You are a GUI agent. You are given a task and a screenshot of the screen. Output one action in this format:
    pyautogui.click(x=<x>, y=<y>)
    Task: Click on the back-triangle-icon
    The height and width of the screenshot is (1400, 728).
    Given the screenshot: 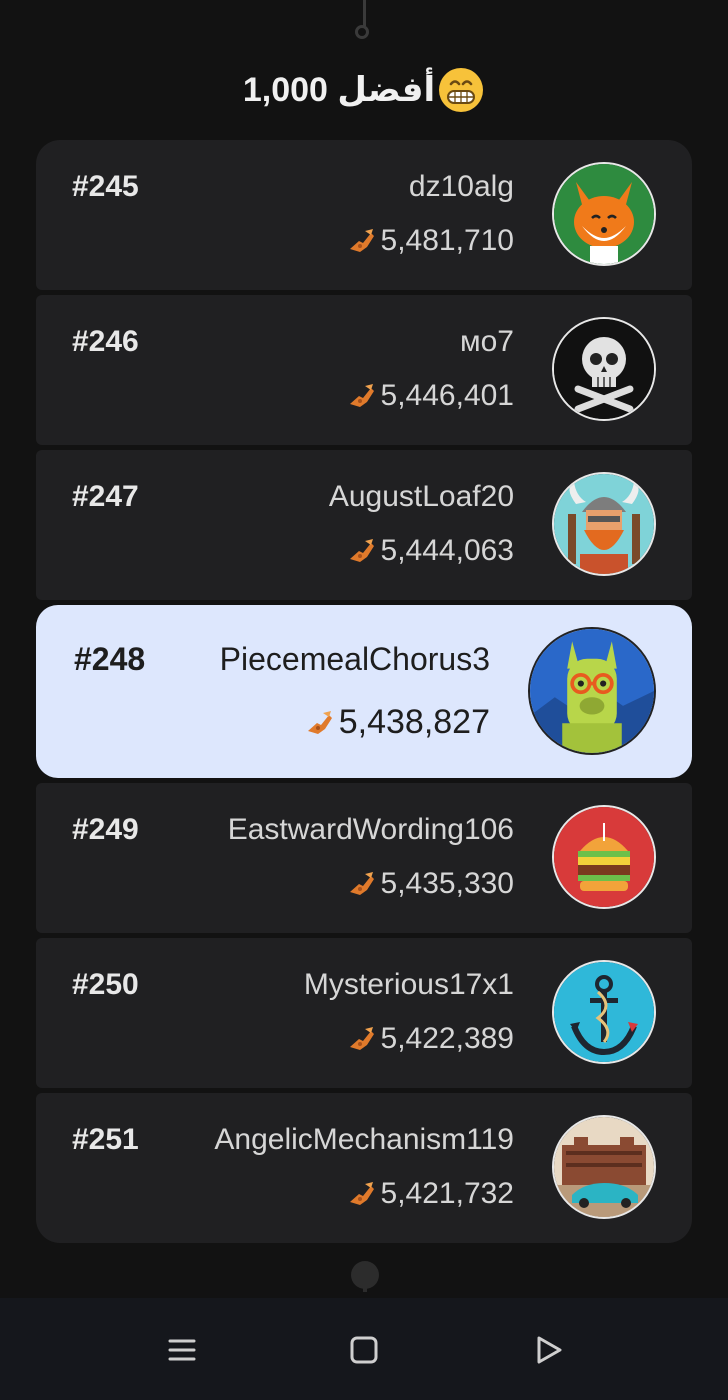 What is the action you would take?
    pyautogui.click(x=549, y=1350)
    